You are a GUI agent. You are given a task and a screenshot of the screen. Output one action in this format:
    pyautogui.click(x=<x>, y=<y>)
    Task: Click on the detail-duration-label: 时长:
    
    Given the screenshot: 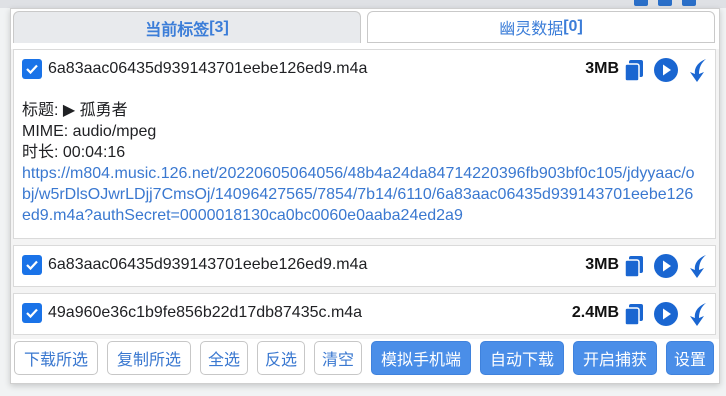 What is the action you would take?
    pyautogui.click(x=40, y=152)
    